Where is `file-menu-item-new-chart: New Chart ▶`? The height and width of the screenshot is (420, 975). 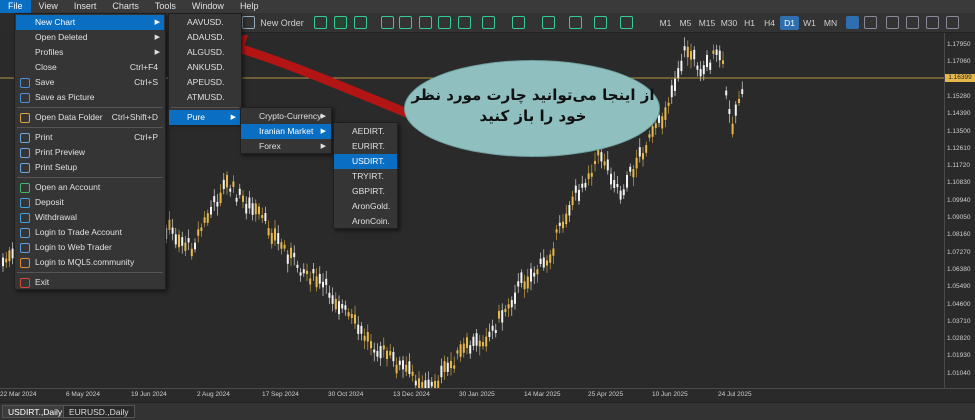
file-menu-item-new-chart: New Chart ▶ is located at coordinates (90, 22).